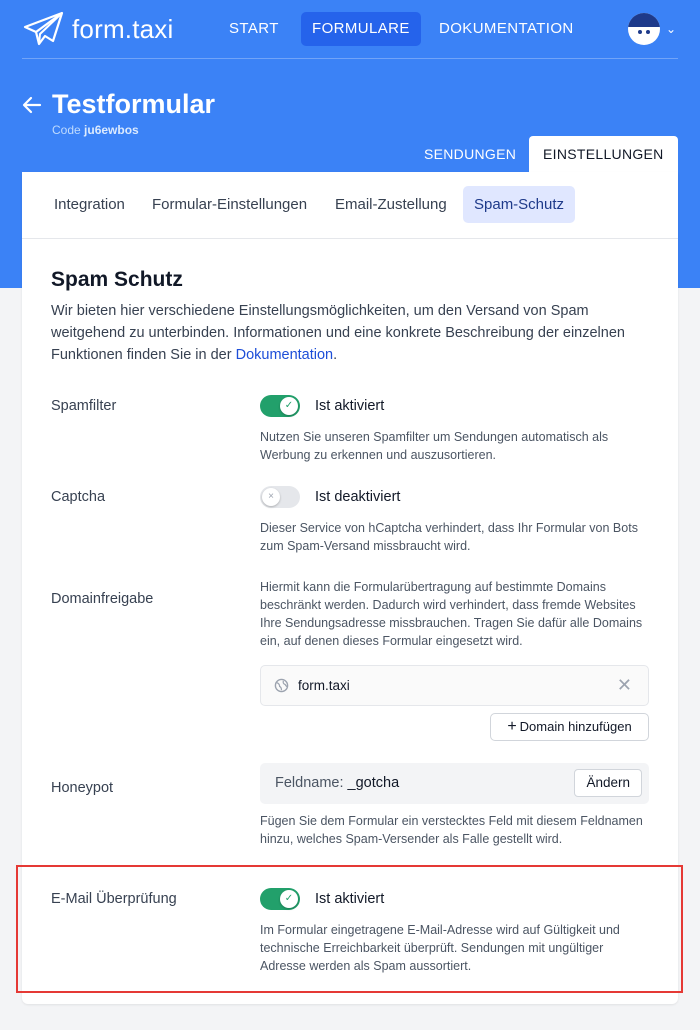  What do you see at coordinates (281, 688) in the screenshot?
I see `globe-icon` at bounding box center [281, 688].